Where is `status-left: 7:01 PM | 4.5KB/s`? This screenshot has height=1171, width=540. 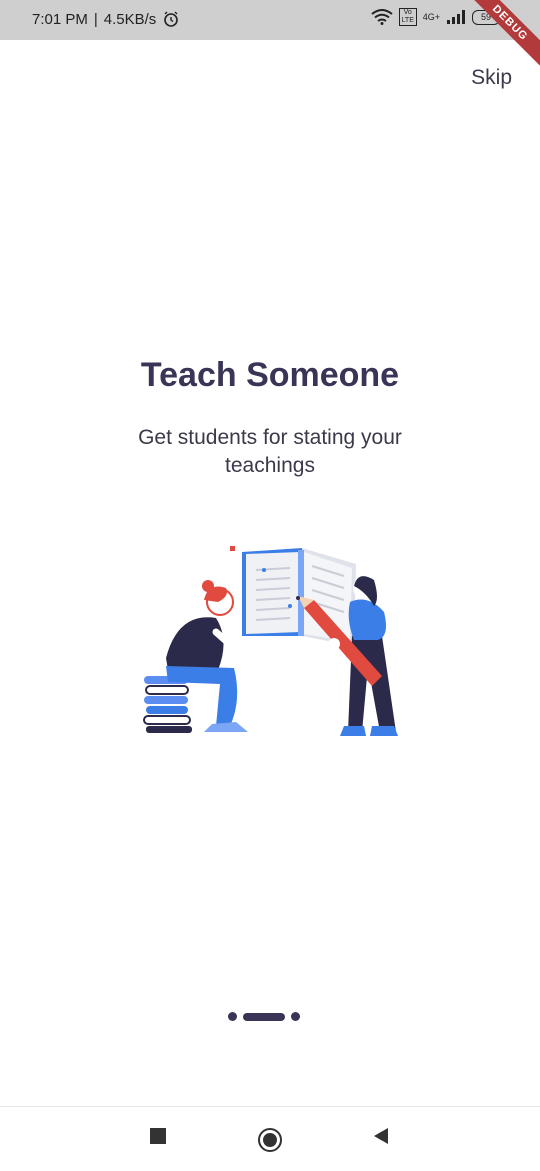 status-left: 7:01 PM | 4.5KB/s is located at coordinates (106, 19).